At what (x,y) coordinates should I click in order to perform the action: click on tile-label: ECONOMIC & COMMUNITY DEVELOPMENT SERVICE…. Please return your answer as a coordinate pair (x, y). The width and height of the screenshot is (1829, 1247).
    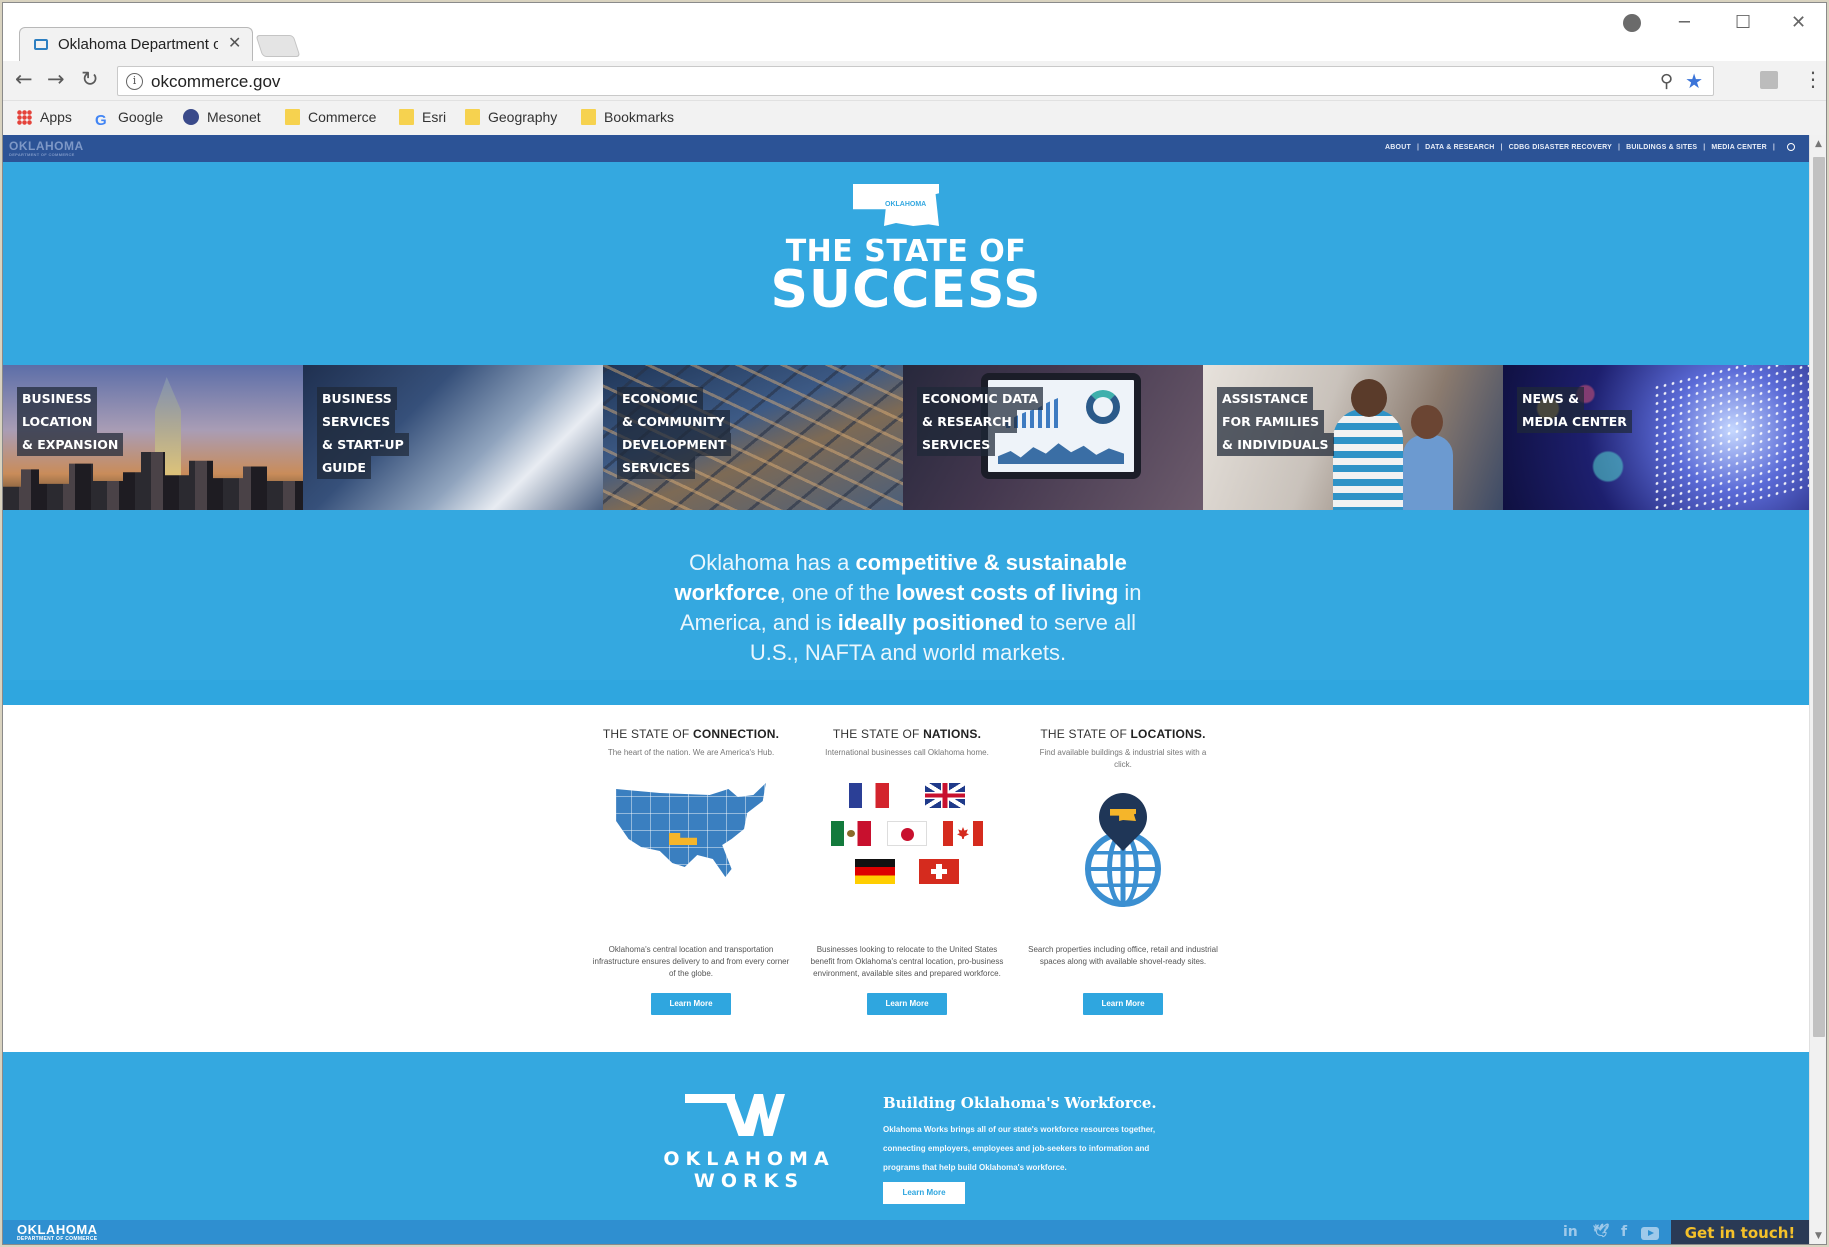
    Looking at the image, I should click on (674, 433).